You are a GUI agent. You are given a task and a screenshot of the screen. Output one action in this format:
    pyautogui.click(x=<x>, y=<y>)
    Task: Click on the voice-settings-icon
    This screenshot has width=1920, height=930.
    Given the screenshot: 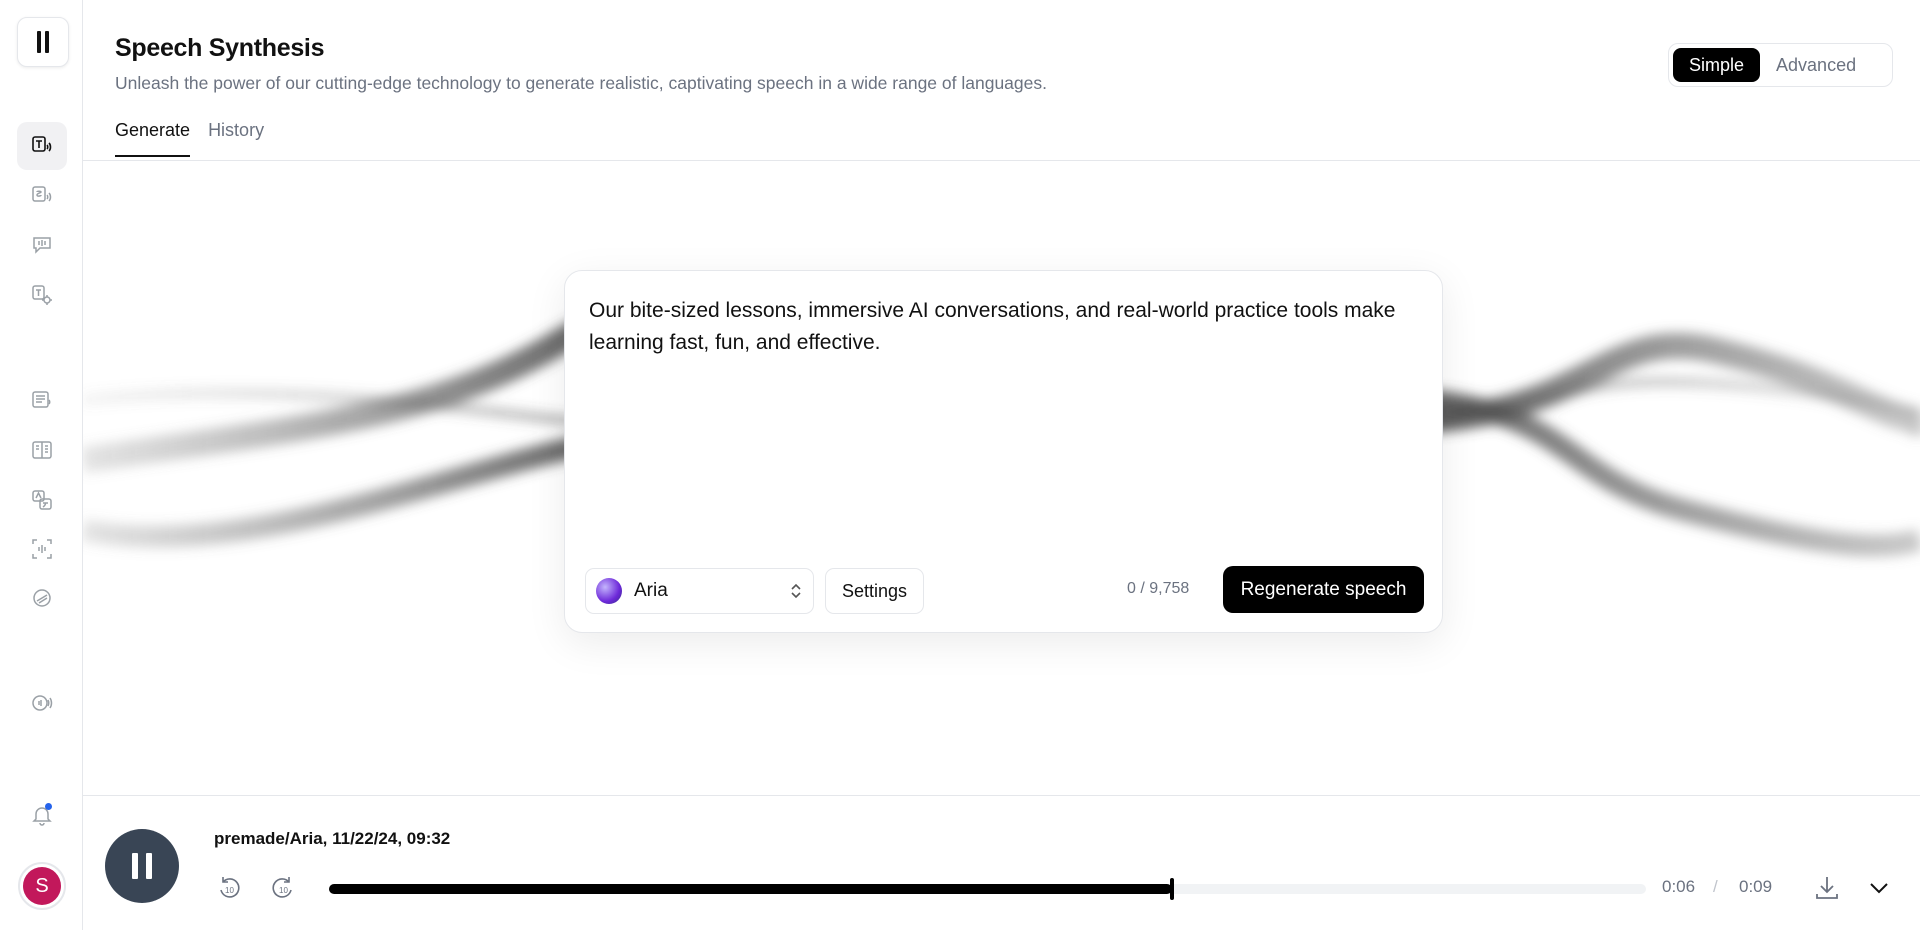 What is the action you would take?
    pyautogui.click(x=42, y=295)
    